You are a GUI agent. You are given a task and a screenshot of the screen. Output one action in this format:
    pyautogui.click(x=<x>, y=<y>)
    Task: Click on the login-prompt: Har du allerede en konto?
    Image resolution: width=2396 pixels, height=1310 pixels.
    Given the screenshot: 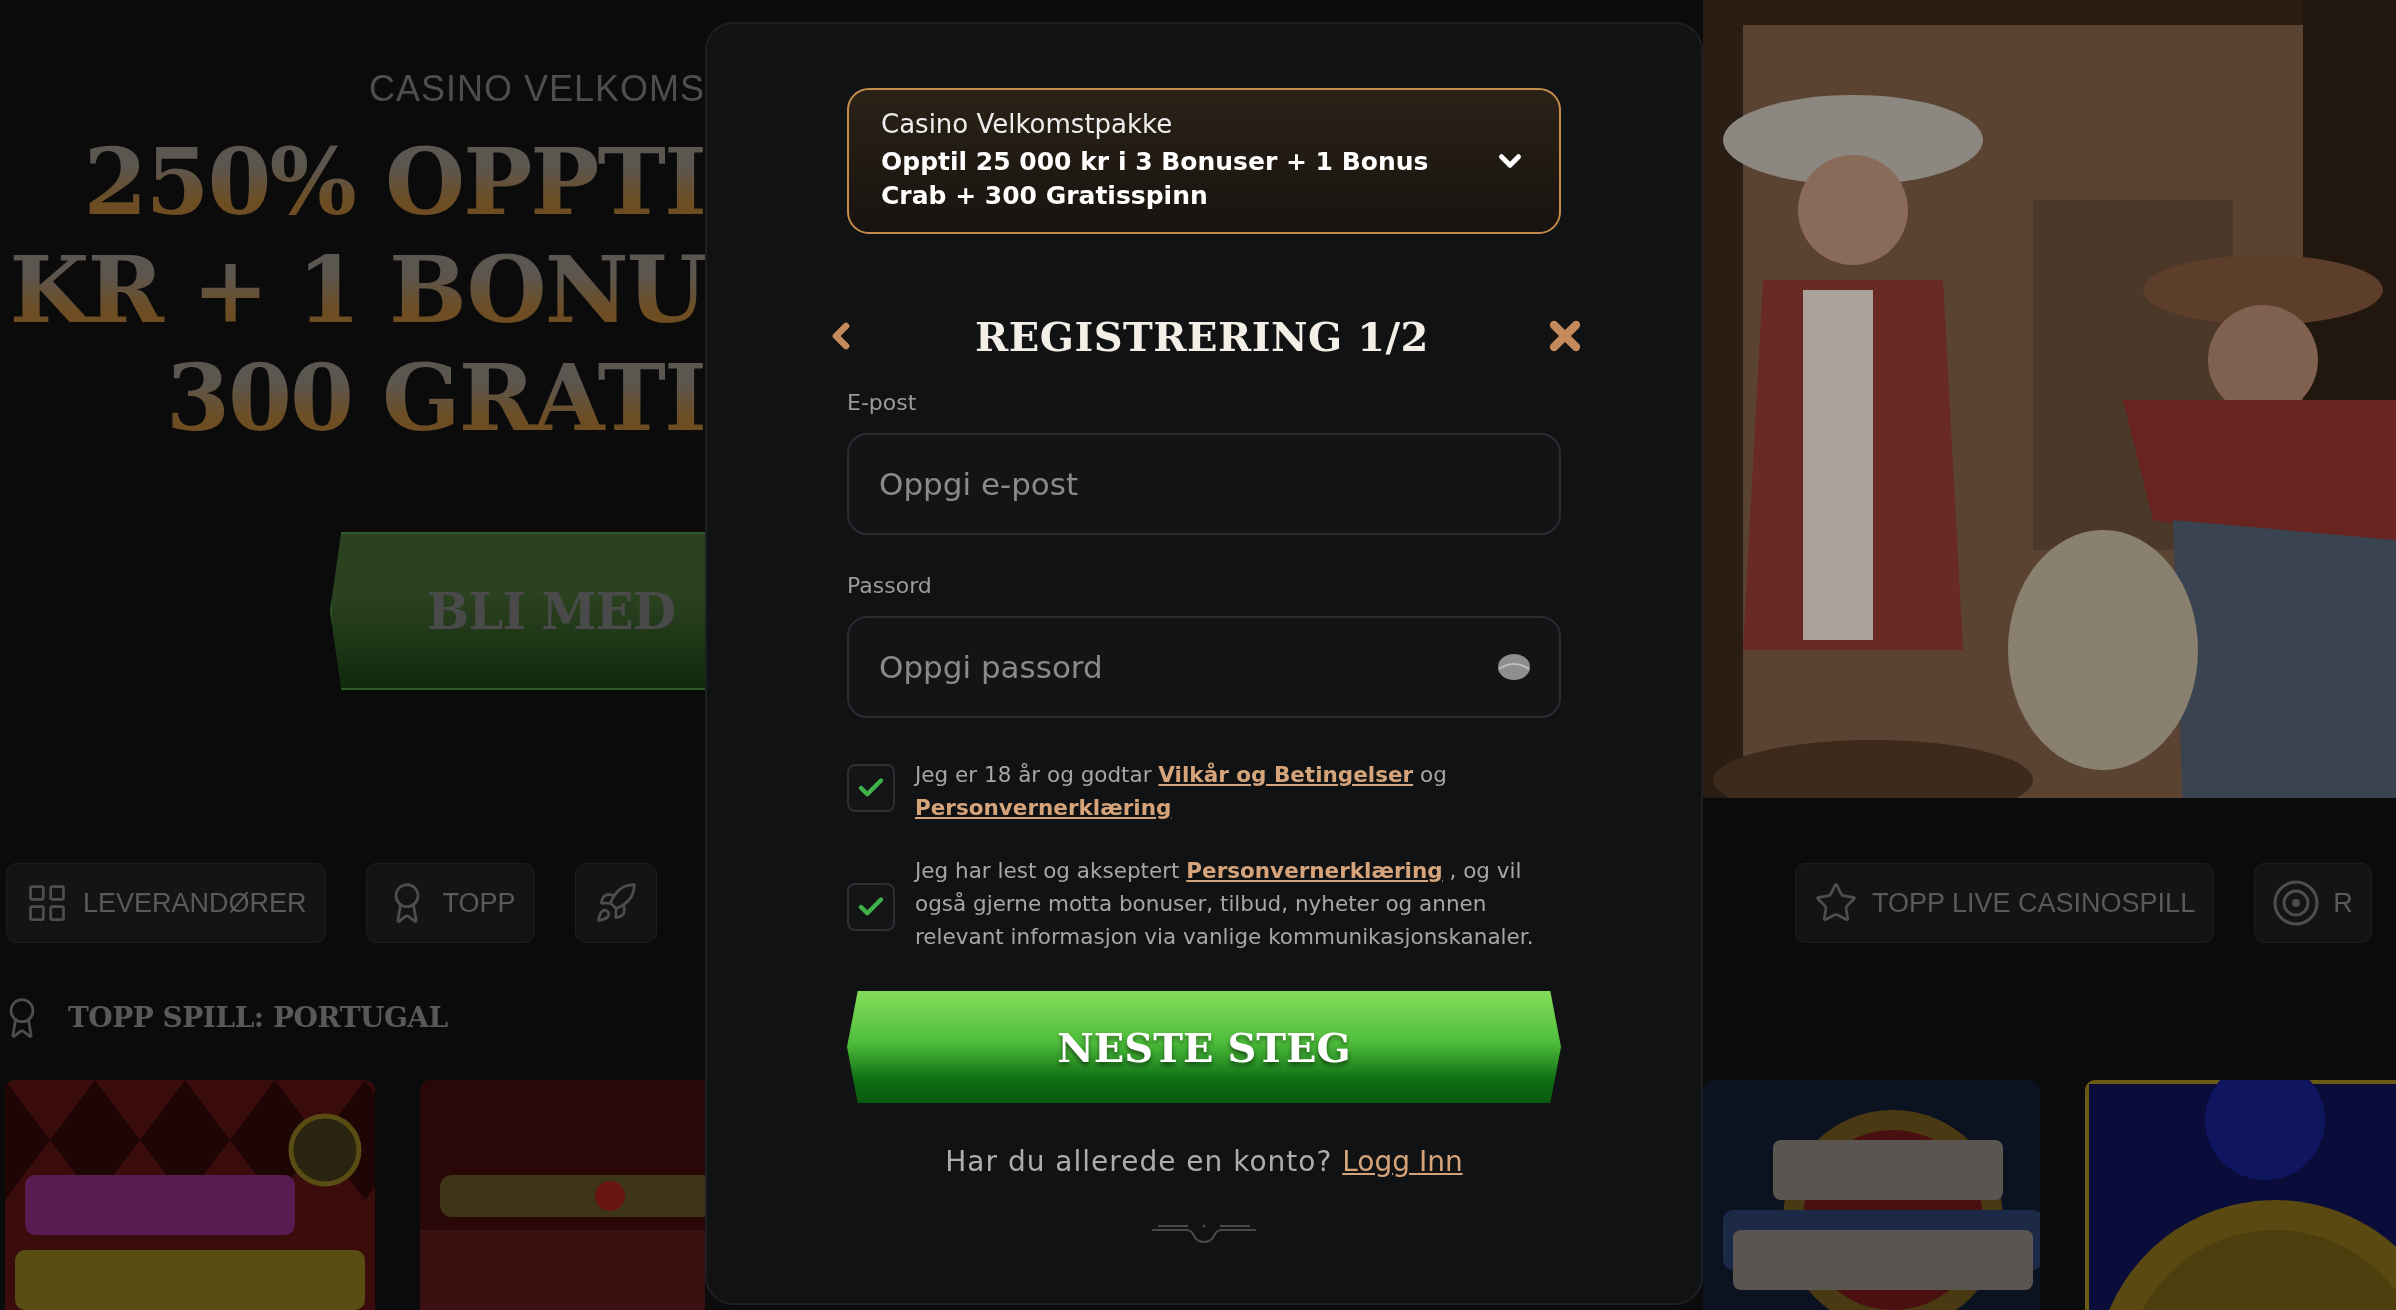 What is the action you would take?
    pyautogui.click(x=1139, y=1161)
    